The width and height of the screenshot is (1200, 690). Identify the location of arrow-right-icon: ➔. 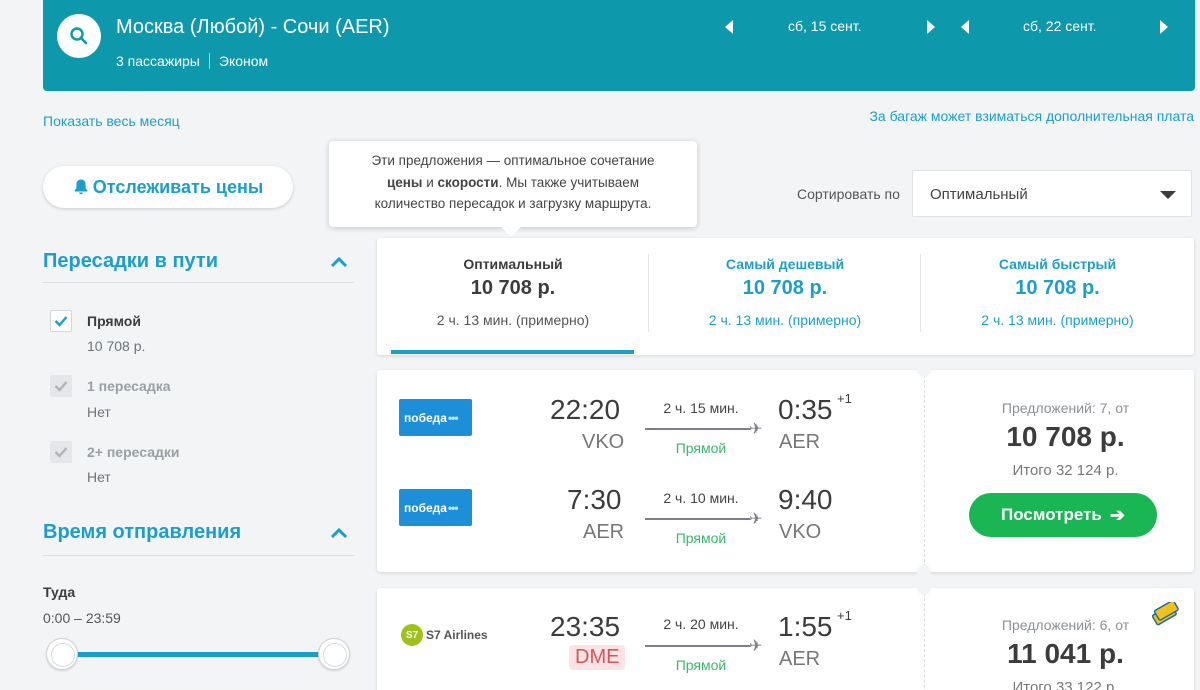
(1117, 514).